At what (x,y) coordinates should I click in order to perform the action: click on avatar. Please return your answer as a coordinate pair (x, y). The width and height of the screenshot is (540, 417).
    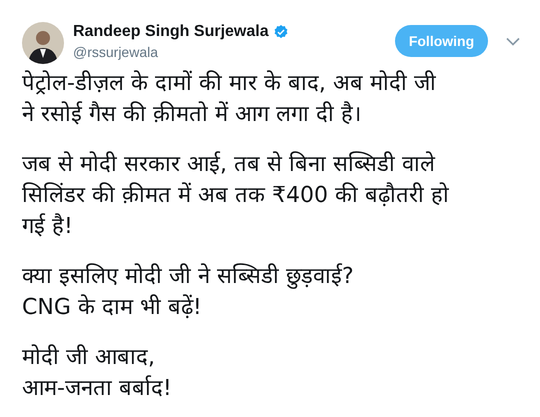
    Looking at the image, I should click on (43, 43).